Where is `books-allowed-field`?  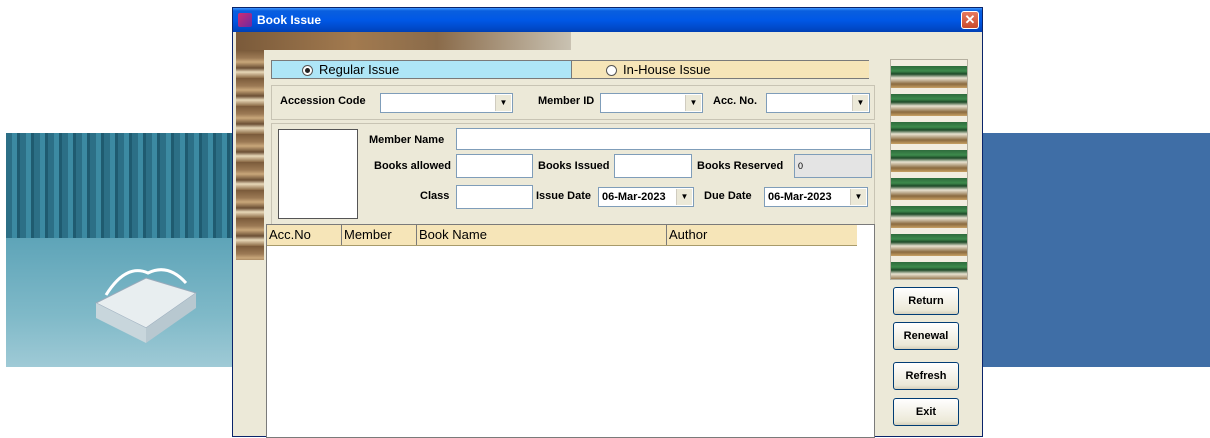
books-allowed-field is located at coordinates (494, 166).